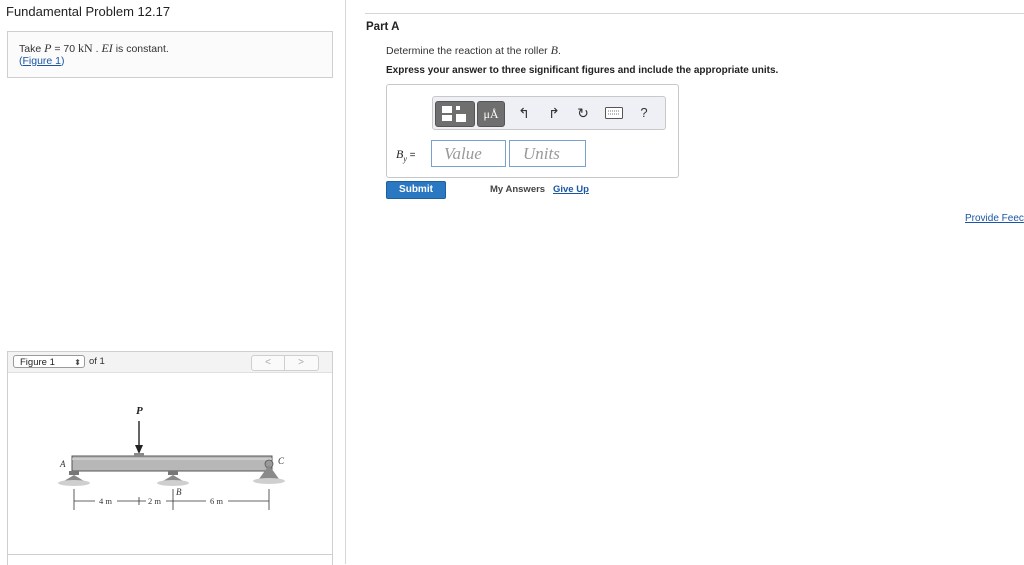  I want to click on figure-nav: < >, so click(285, 363).